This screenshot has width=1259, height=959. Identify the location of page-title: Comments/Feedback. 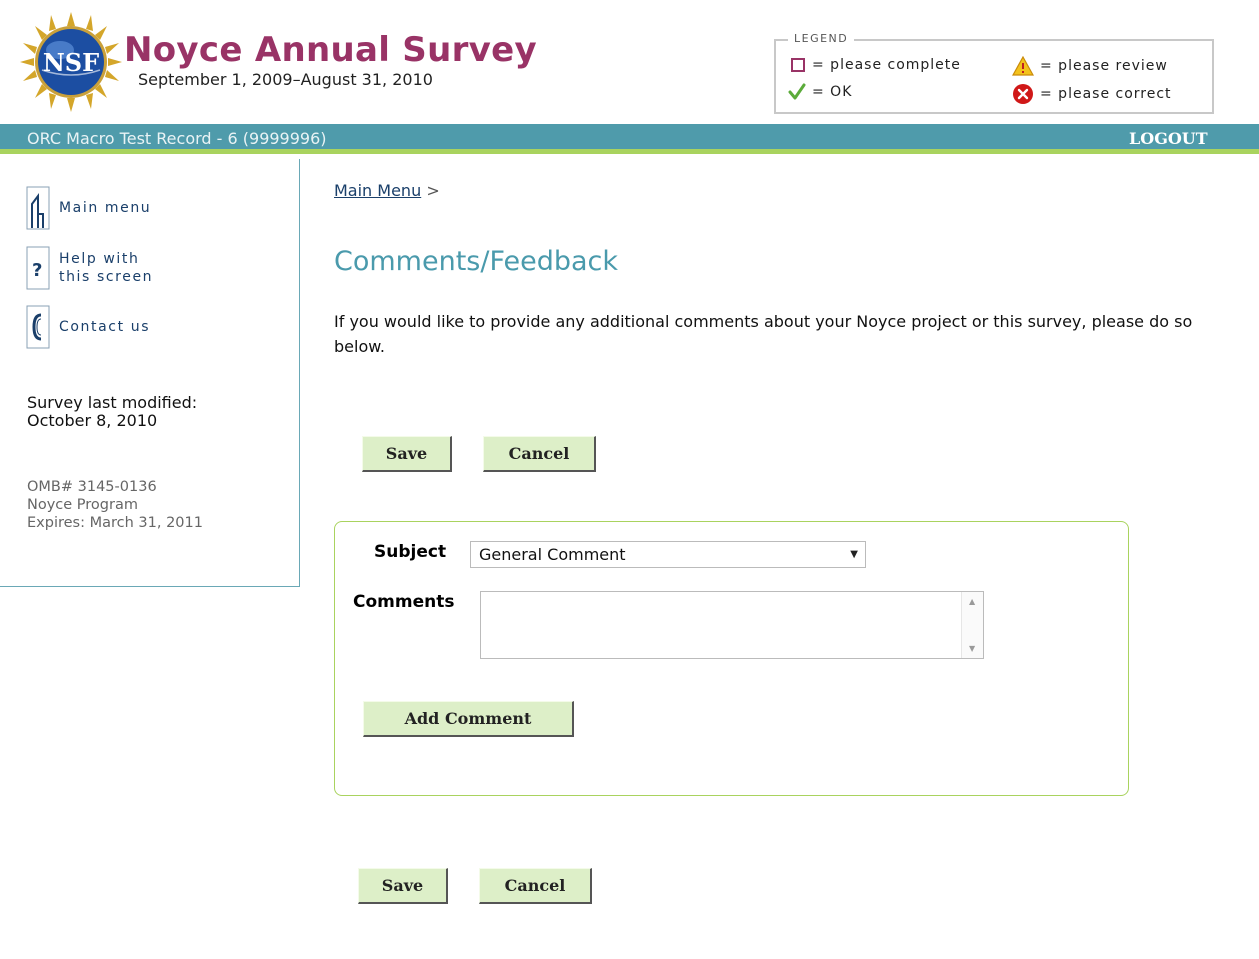
(476, 261).